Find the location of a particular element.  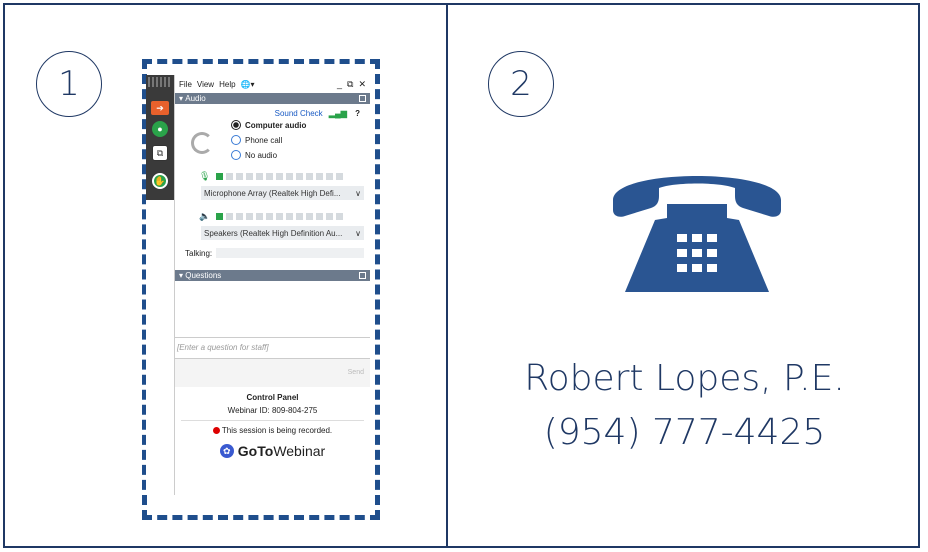

close-icon: ✕ is located at coordinates (362, 84).